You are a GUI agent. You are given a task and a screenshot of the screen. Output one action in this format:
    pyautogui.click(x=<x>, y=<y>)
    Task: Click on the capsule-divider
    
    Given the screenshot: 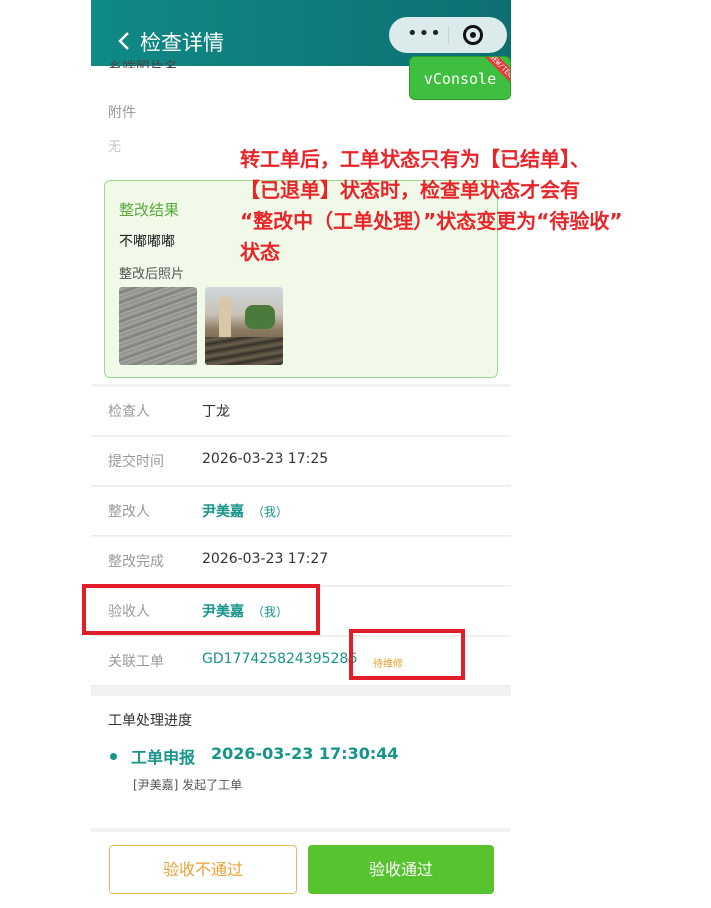 What is the action you would take?
    pyautogui.click(x=448, y=35)
    